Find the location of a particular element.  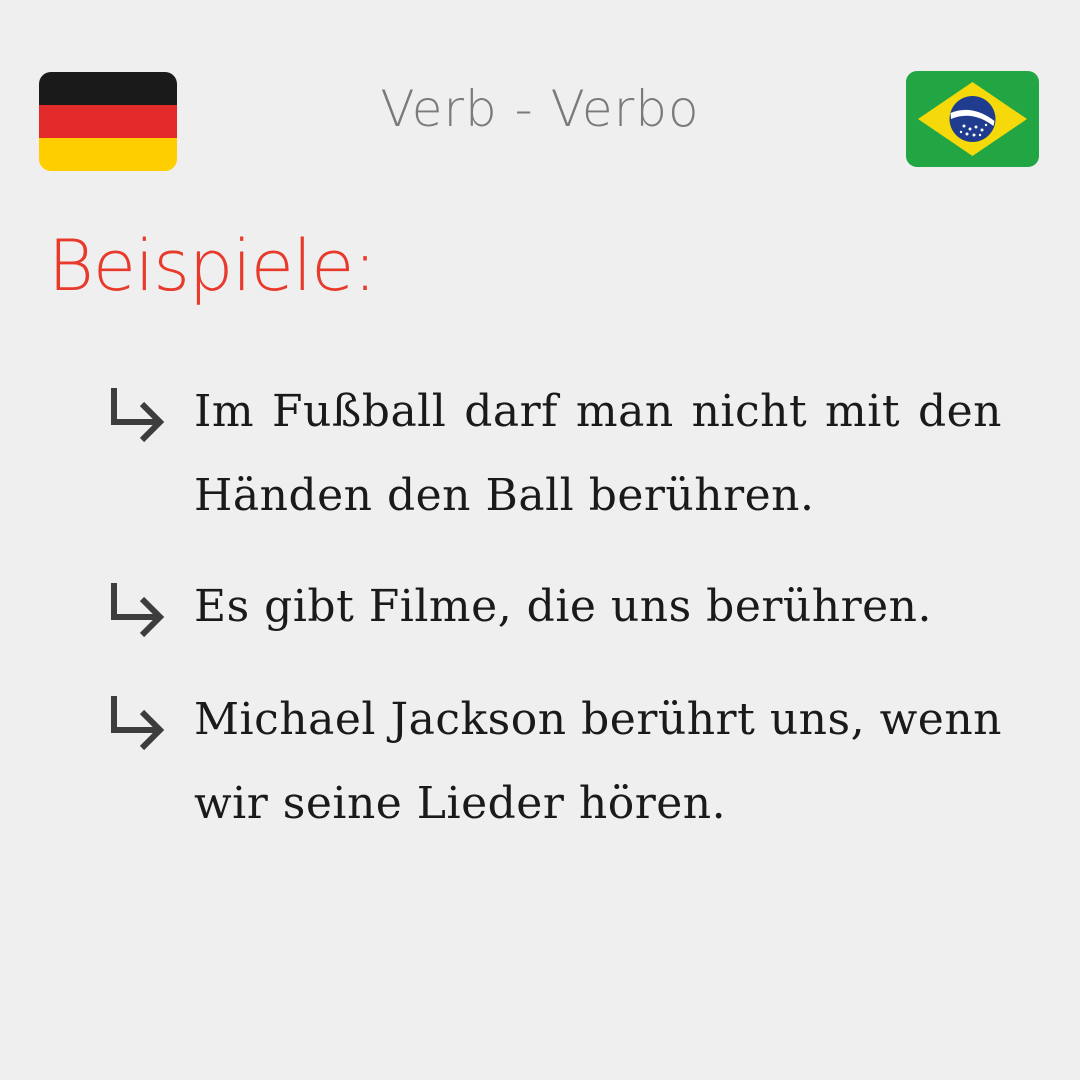

flag-stripe-red is located at coordinates (108, 121).